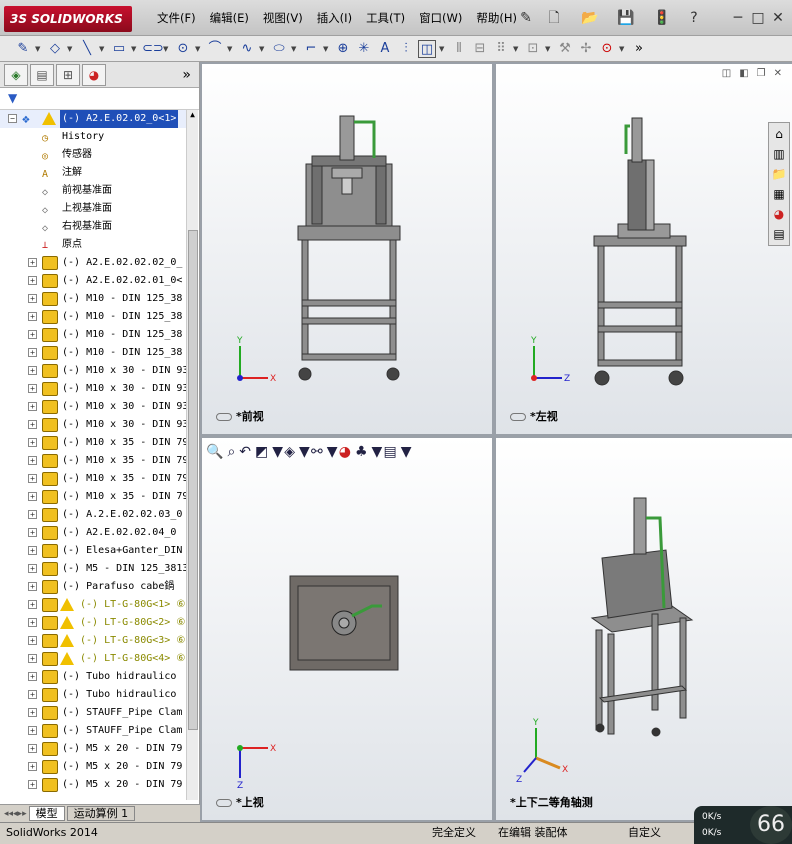 This screenshot has width=792, height=844. What do you see at coordinates (101, 813) in the screenshot?
I see `tab-motion-study: 运动算例 1` at bounding box center [101, 813].